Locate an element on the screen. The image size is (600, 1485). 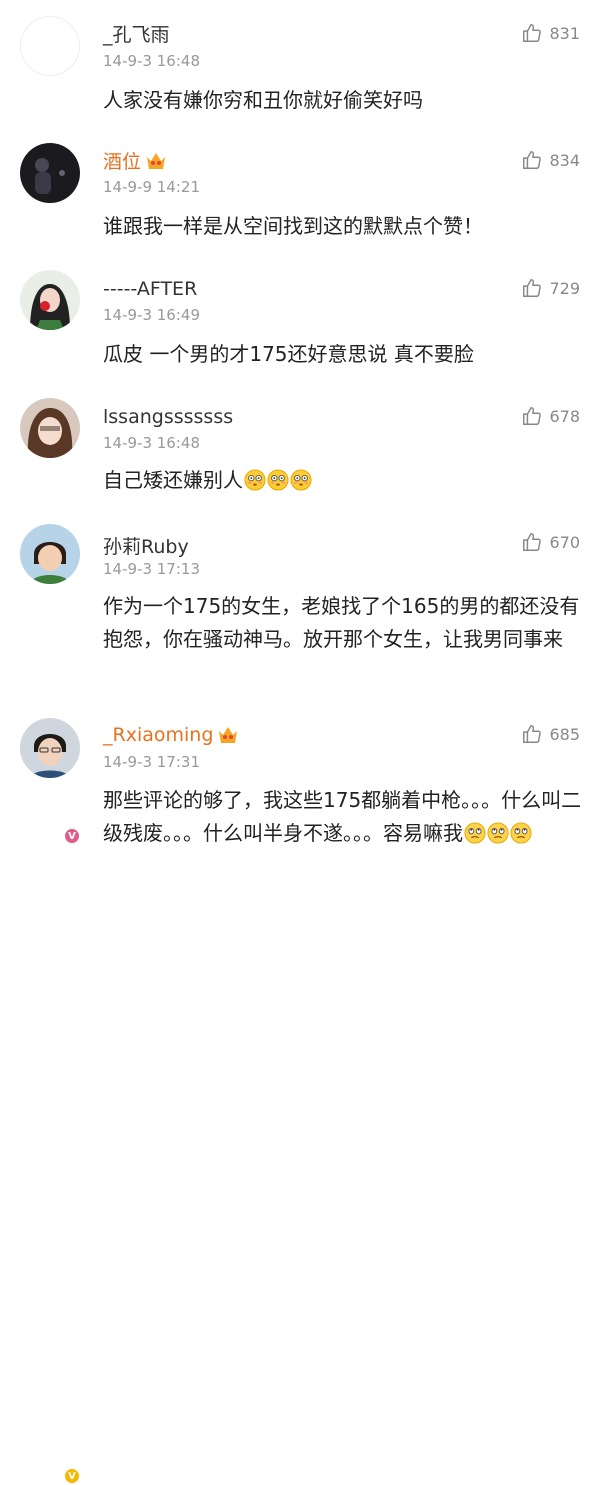
like-button: 834 is located at coordinates (550, 160).